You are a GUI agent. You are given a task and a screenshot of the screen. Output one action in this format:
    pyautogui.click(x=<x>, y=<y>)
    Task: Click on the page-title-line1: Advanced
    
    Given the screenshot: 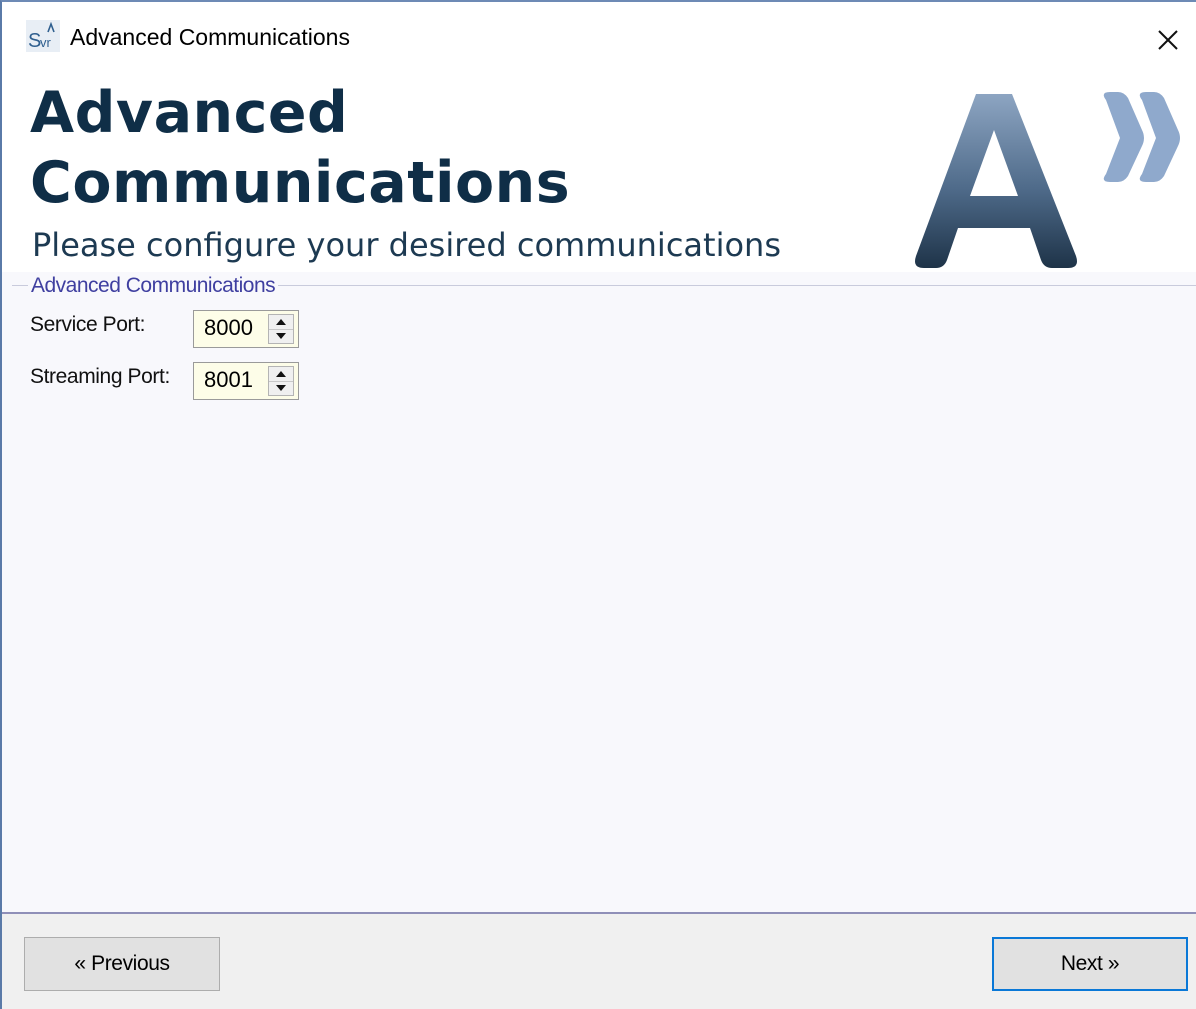 What is the action you would take?
    pyautogui.click(x=189, y=113)
    